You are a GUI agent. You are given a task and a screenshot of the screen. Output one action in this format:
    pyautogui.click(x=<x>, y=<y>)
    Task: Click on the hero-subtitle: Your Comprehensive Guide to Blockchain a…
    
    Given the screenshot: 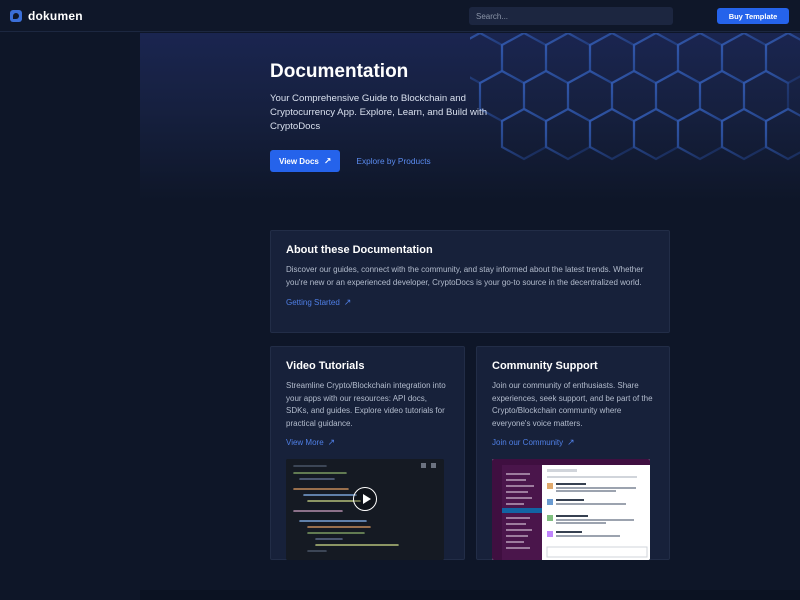 What is the action you would take?
    pyautogui.click(x=379, y=112)
    